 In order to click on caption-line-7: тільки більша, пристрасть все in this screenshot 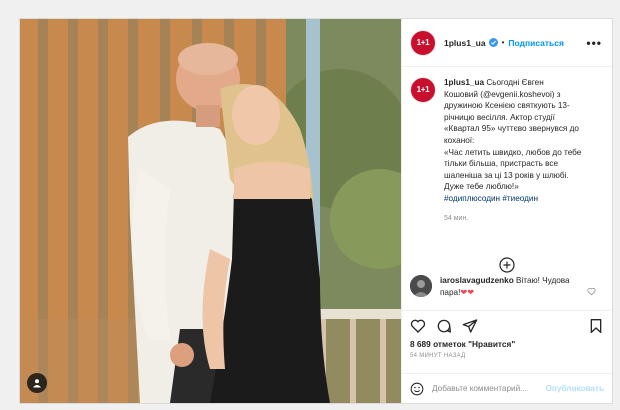, I will do `click(501, 164)`.